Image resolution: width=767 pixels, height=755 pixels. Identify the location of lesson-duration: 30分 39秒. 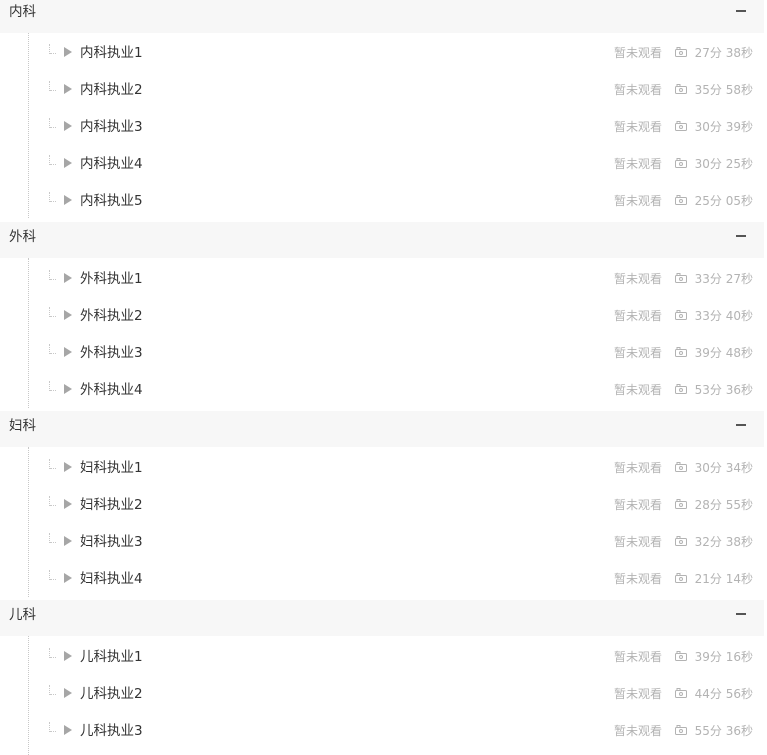
(723, 127).